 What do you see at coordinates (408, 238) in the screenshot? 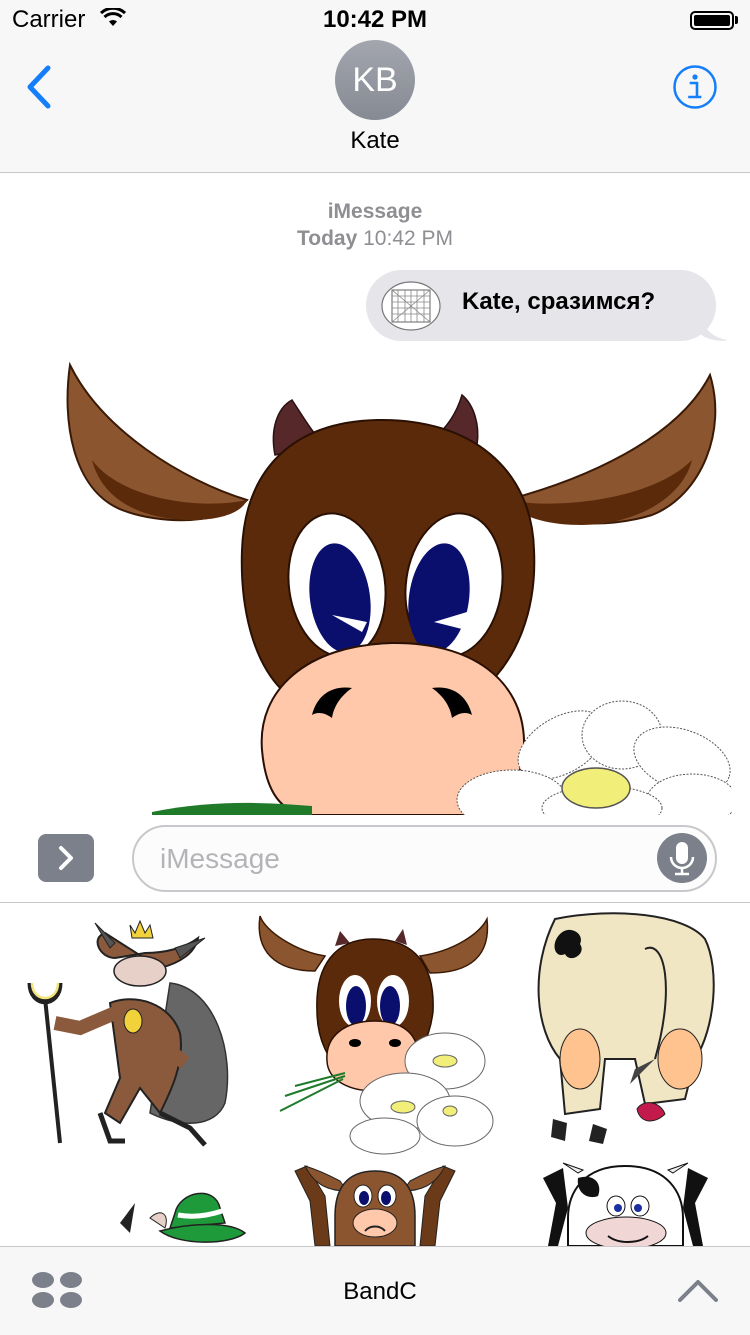
I see `timestamp-time: 10:42 PM` at bounding box center [408, 238].